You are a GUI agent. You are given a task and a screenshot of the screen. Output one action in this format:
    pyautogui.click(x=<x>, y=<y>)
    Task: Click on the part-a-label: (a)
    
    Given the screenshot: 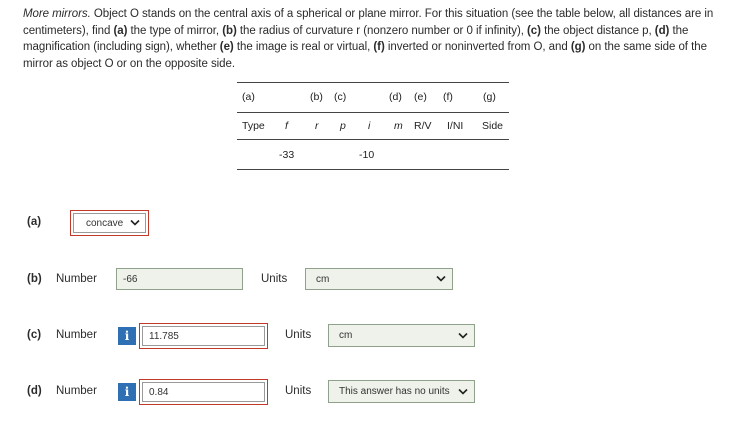 What is the action you would take?
    pyautogui.click(x=34, y=222)
    